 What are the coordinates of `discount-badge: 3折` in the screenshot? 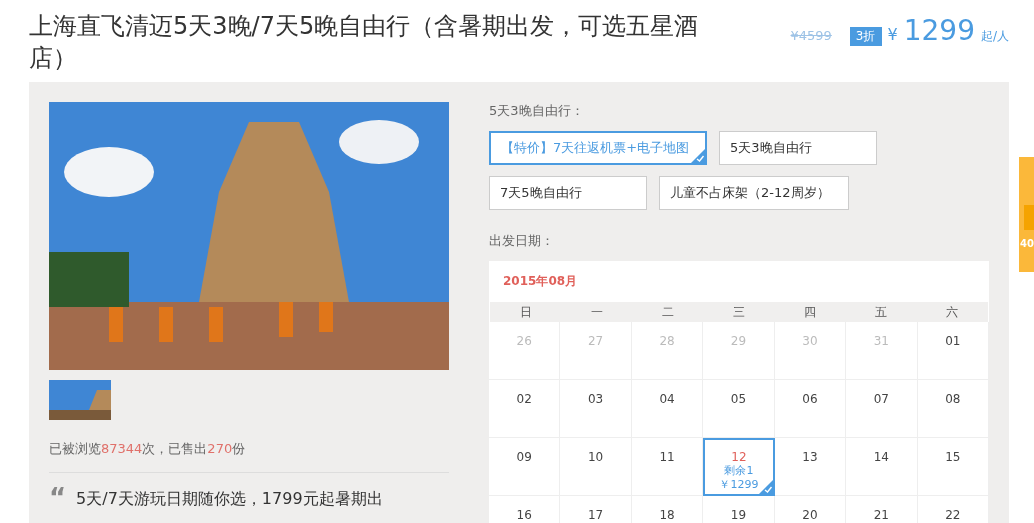 It's located at (865, 36).